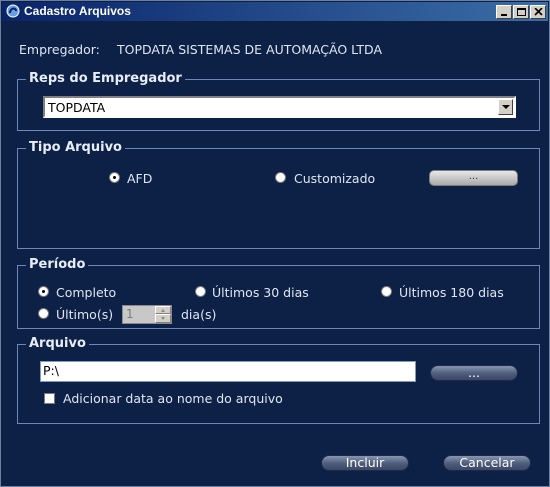  I want to click on ultimos-30-radio, so click(200, 291).